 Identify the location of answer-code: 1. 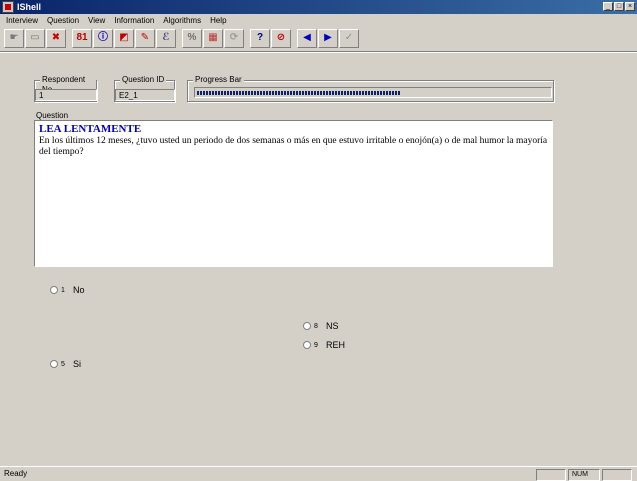
(63, 290).